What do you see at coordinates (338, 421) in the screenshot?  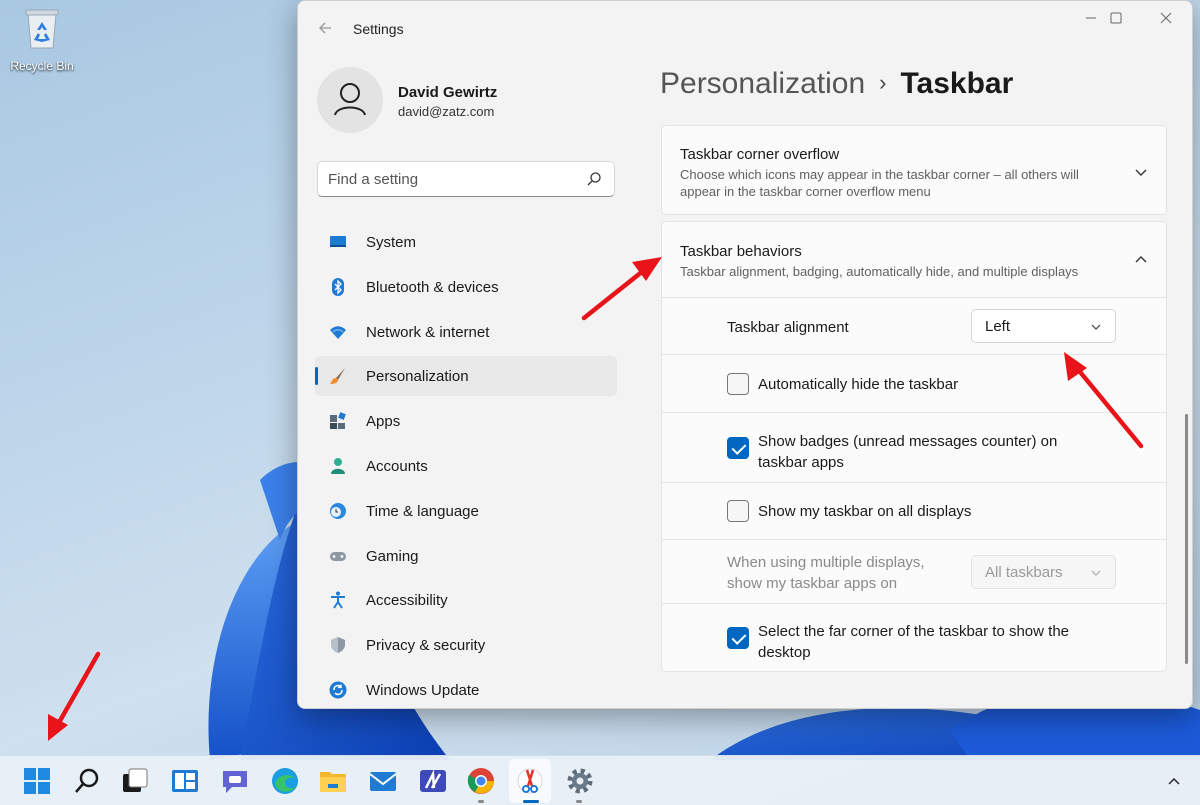 I see `apps-icon` at bounding box center [338, 421].